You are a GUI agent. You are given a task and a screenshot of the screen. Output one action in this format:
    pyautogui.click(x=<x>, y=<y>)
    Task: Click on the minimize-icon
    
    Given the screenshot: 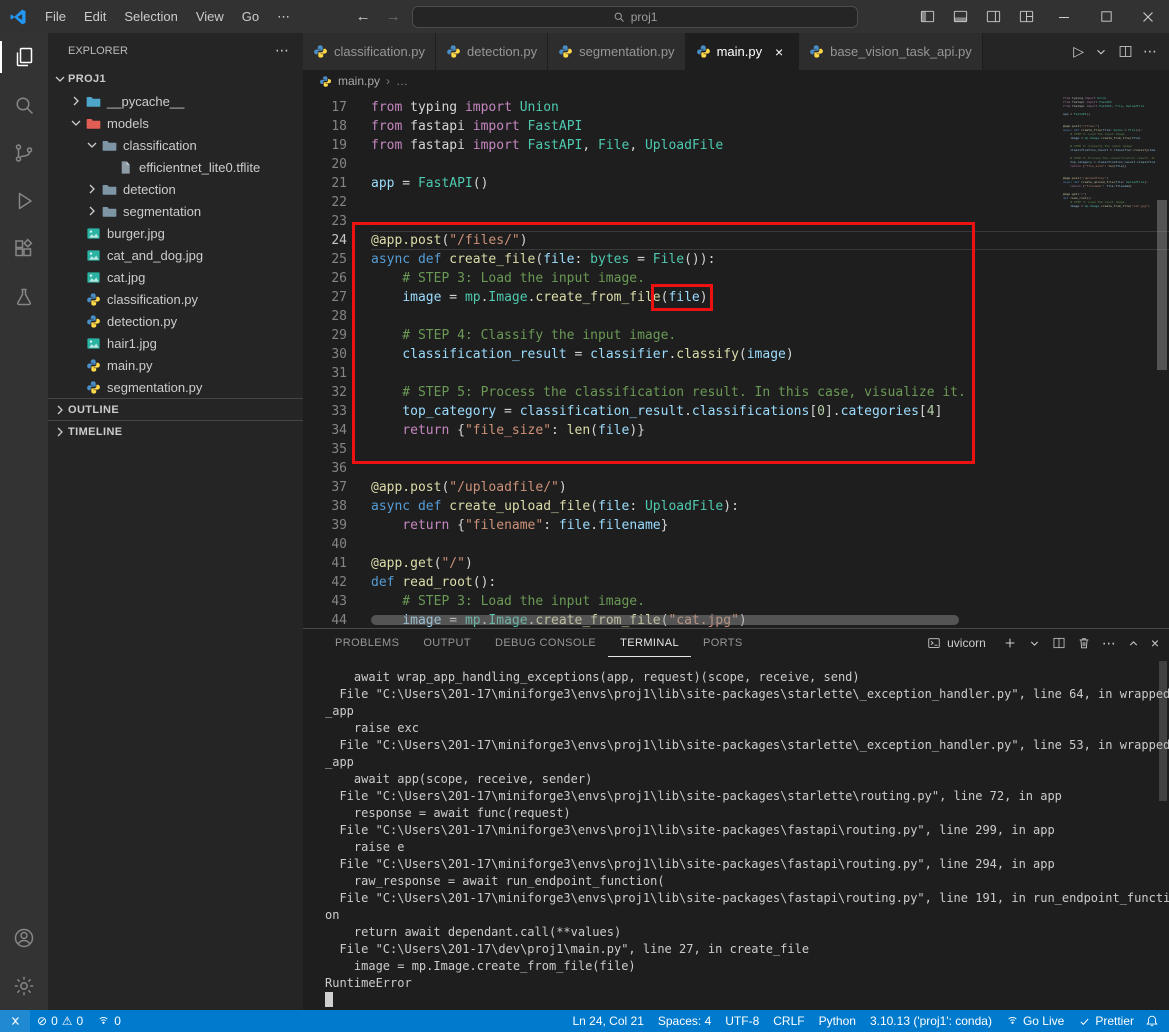 What is the action you would take?
    pyautogui.click(x=1064, y=16)
    